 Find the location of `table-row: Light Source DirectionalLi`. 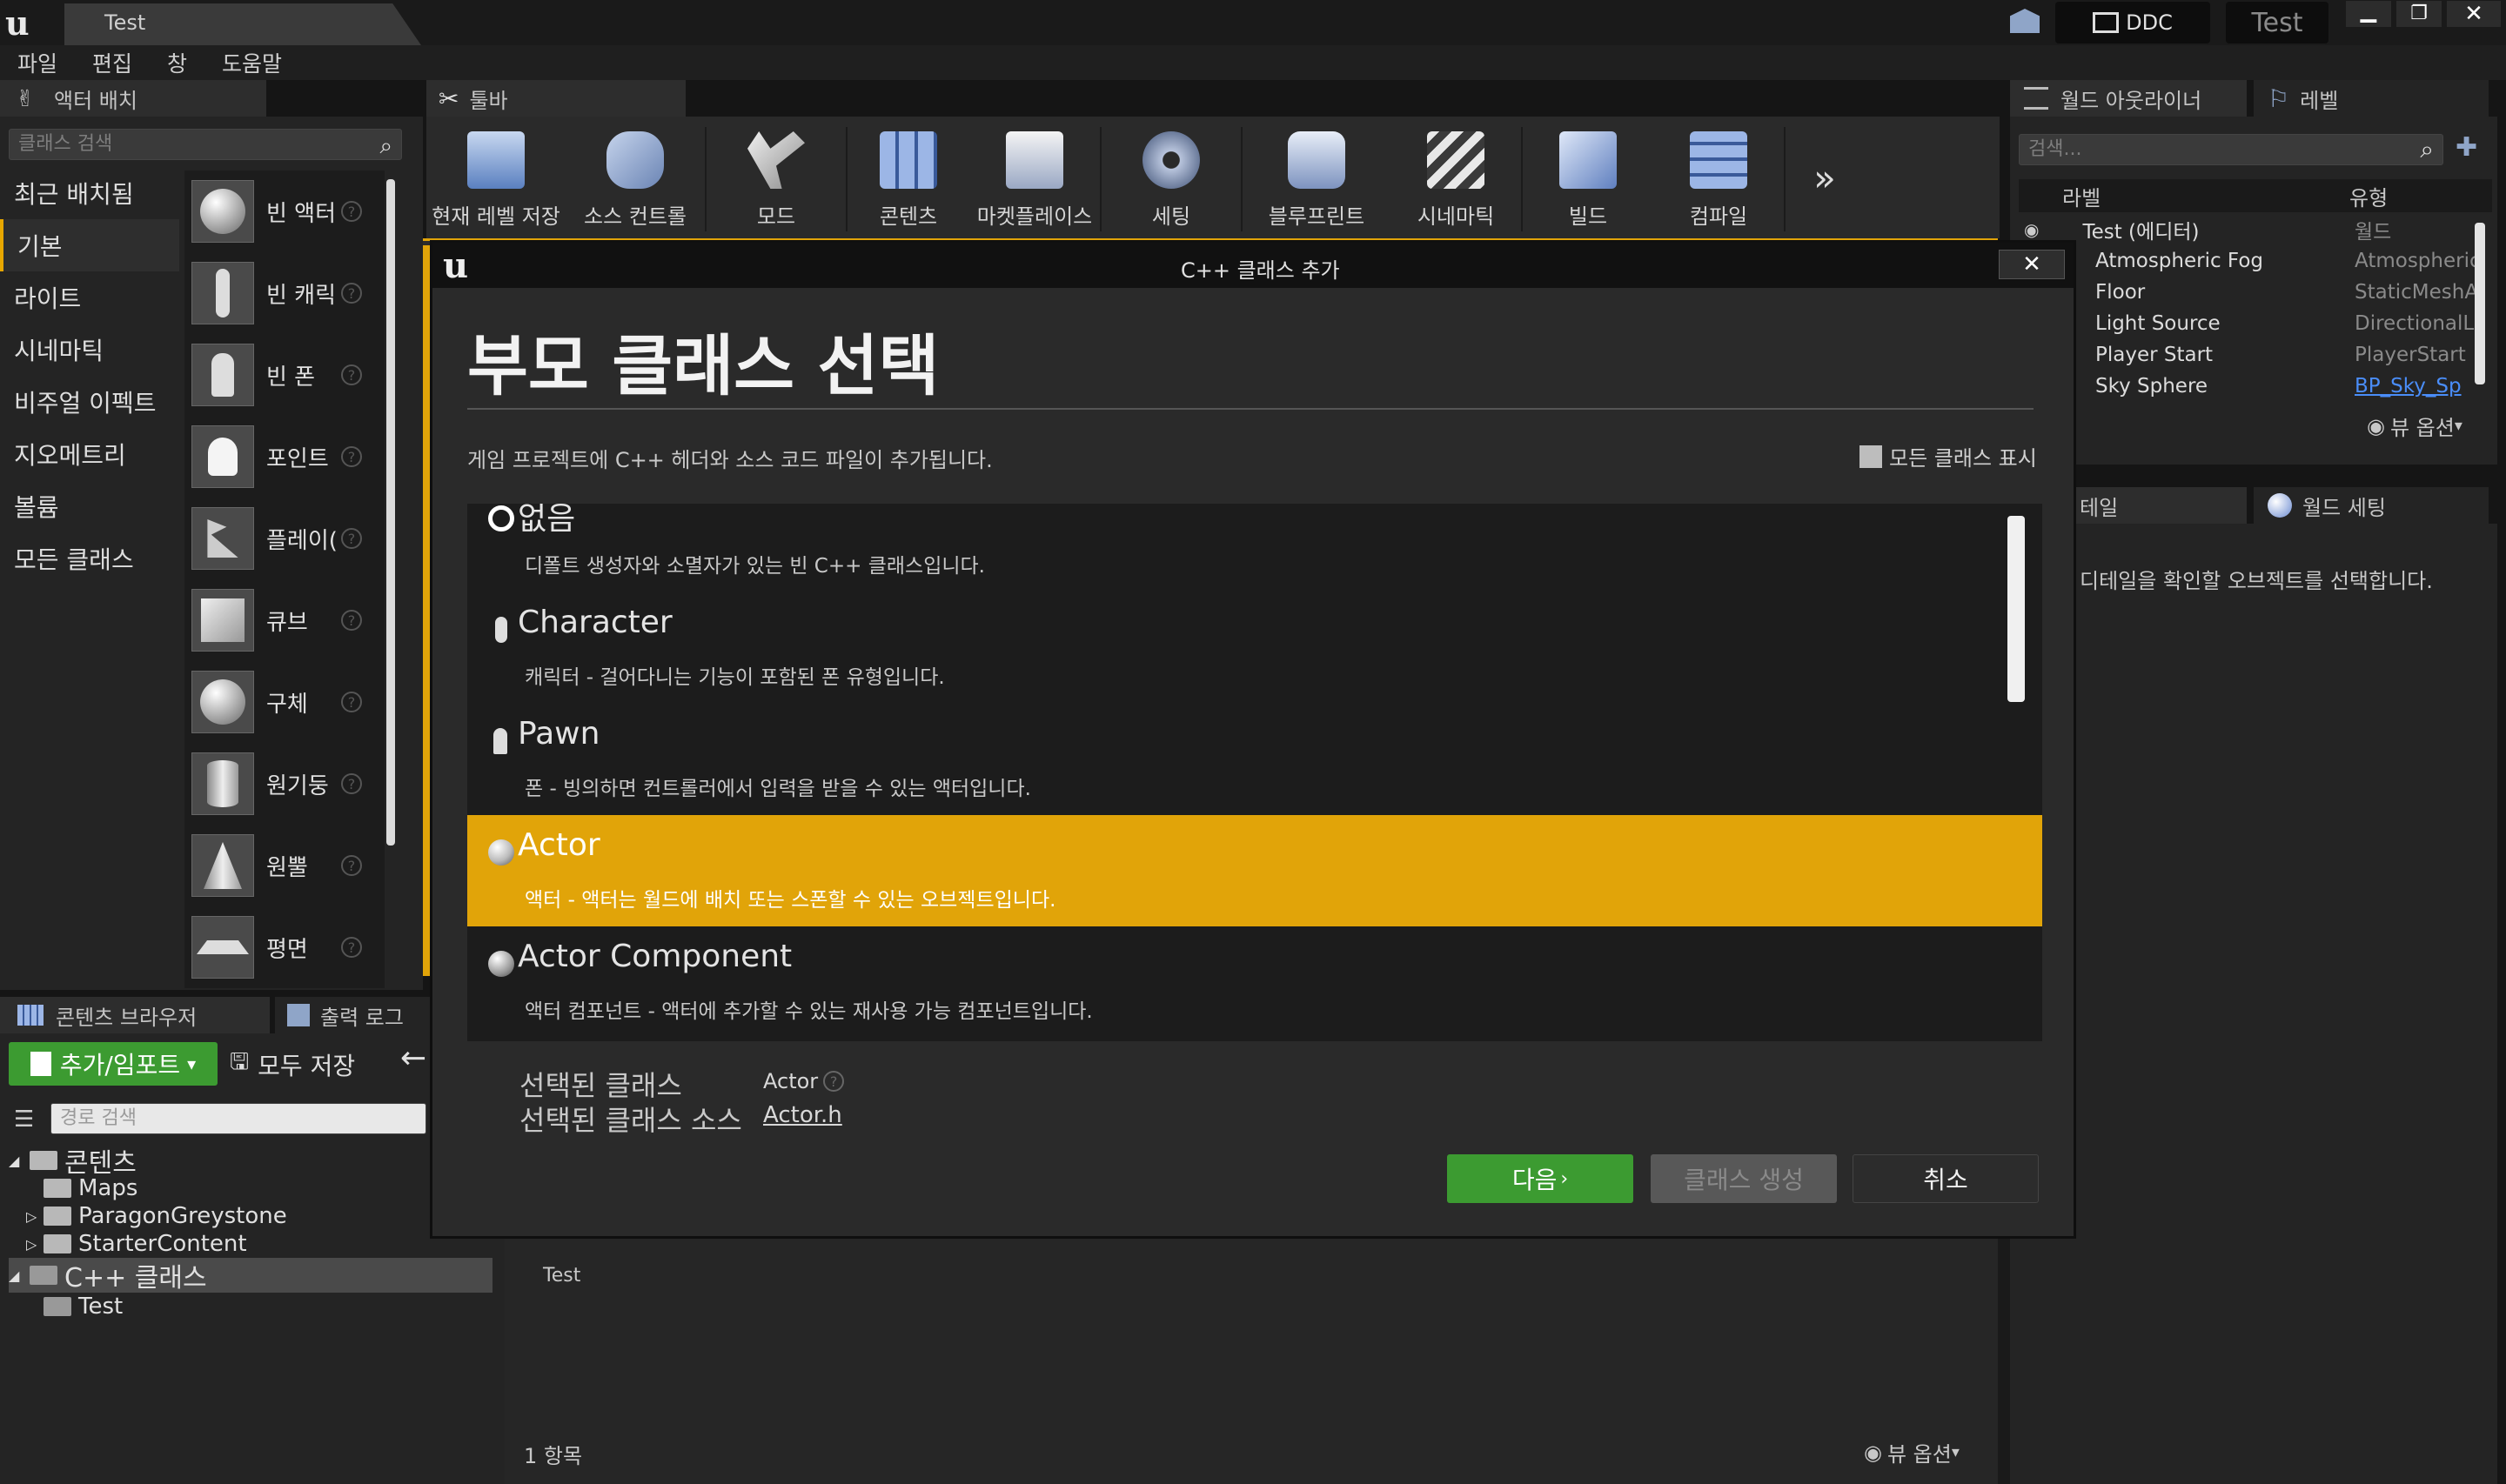

table-row: Light Source DirectionalLi is located at coordinates (2249, 324).